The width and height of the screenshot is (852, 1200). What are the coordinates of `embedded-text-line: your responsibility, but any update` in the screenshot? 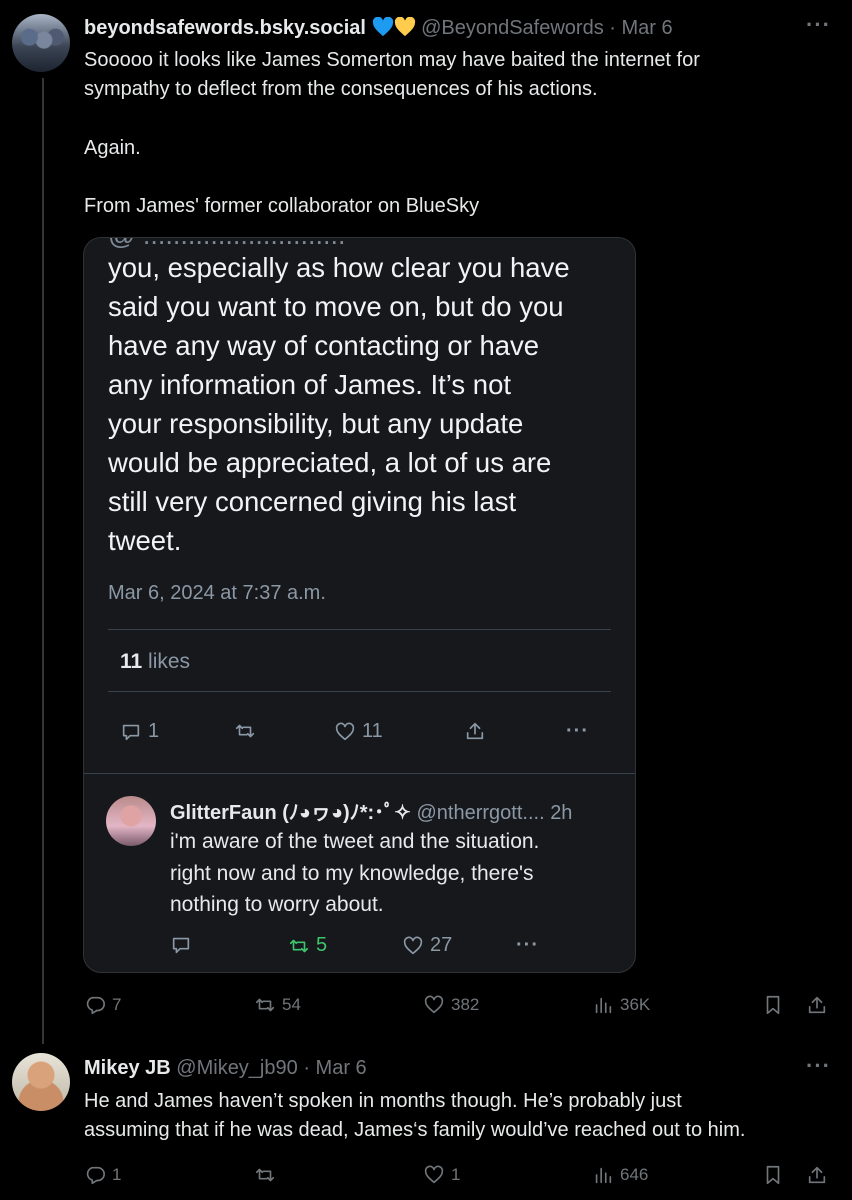 It's located at (316, 423).